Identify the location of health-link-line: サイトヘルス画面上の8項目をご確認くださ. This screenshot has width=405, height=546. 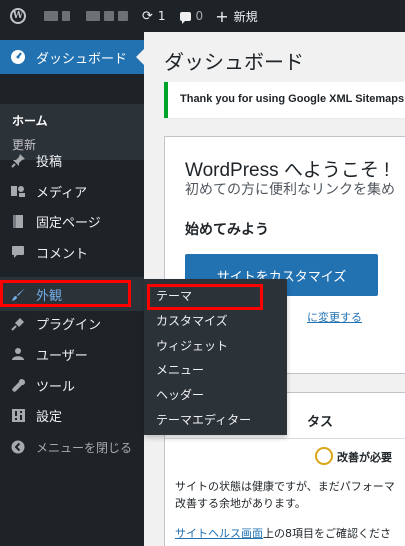
(283, 533).